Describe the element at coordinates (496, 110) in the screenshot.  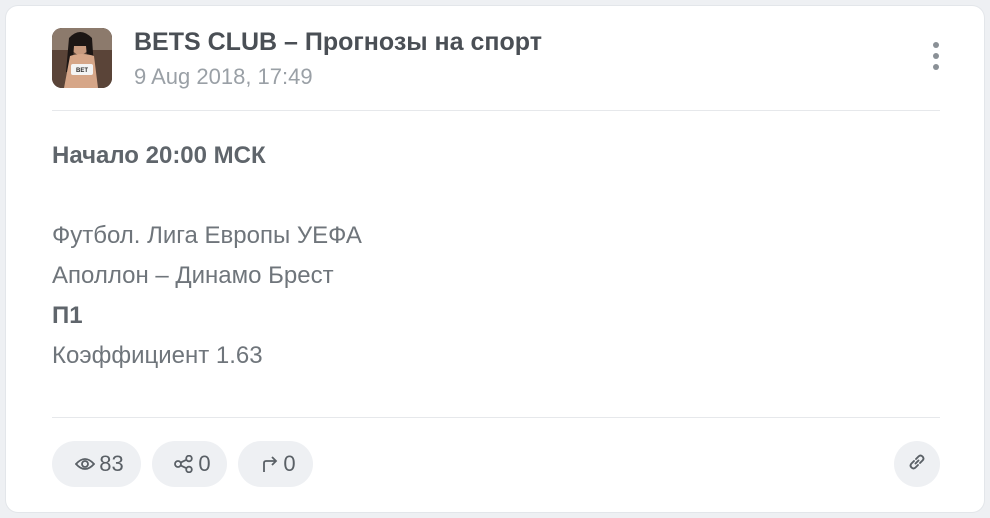
I see `header-divider` at that location.